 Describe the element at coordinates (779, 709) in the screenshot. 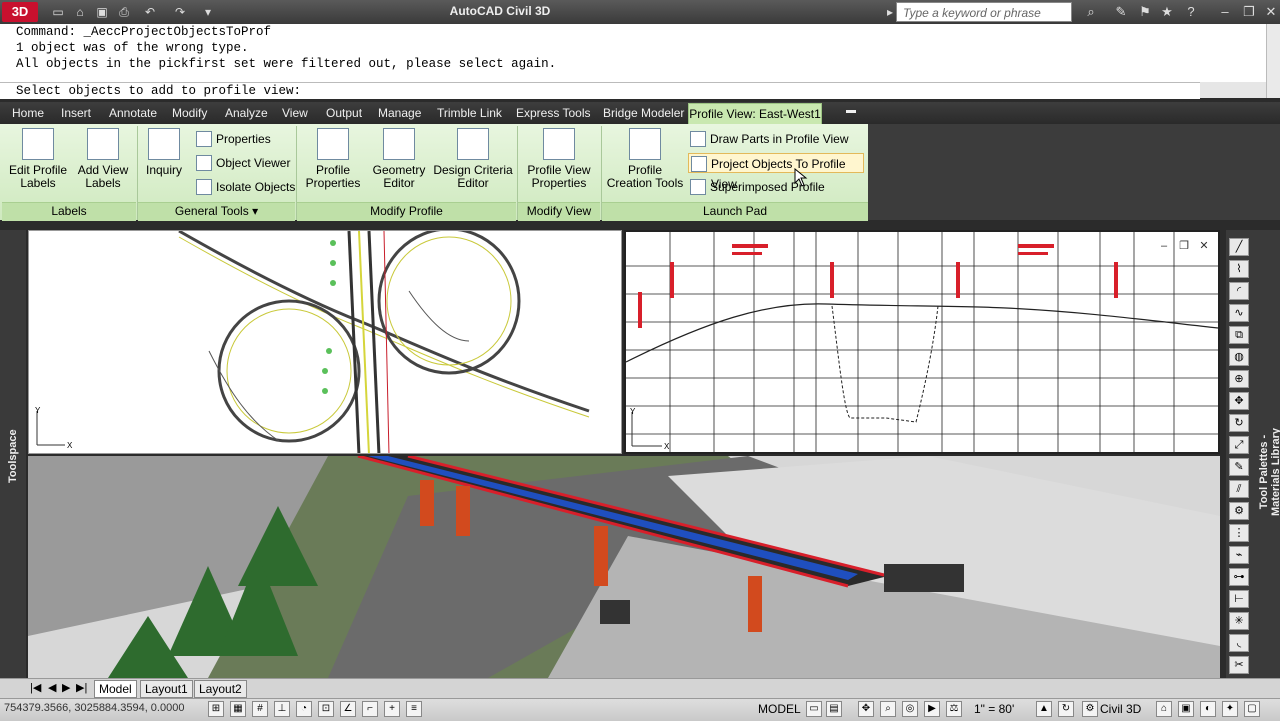

I see `model-space-label: MODEL` at that location.